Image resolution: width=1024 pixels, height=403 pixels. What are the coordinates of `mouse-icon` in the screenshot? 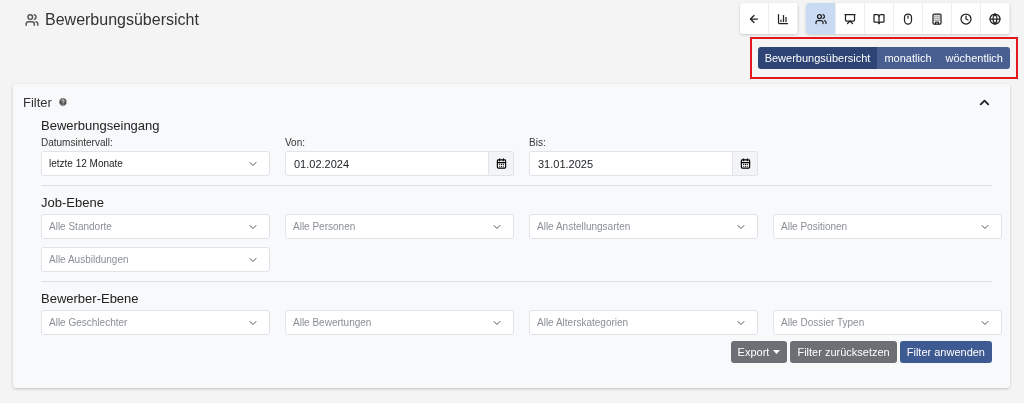 It's located at (908, 18).